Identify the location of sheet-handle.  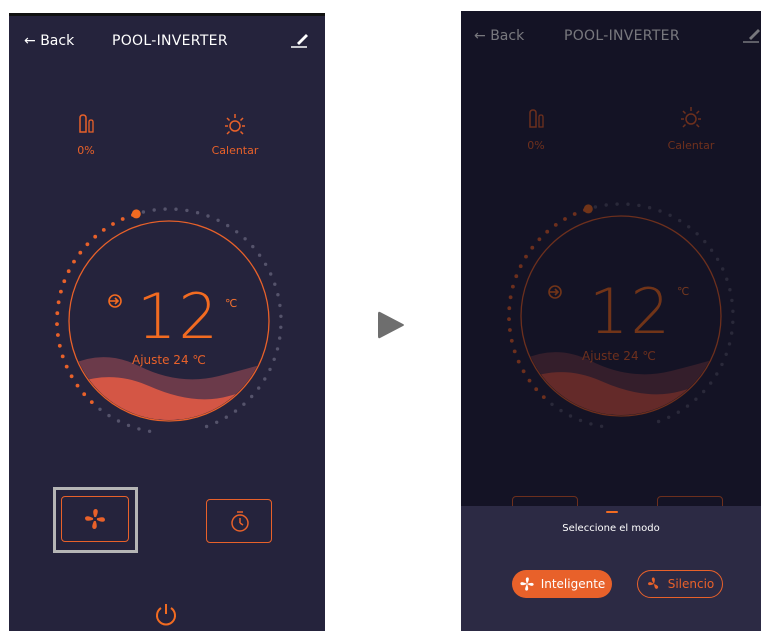
(612, 512).